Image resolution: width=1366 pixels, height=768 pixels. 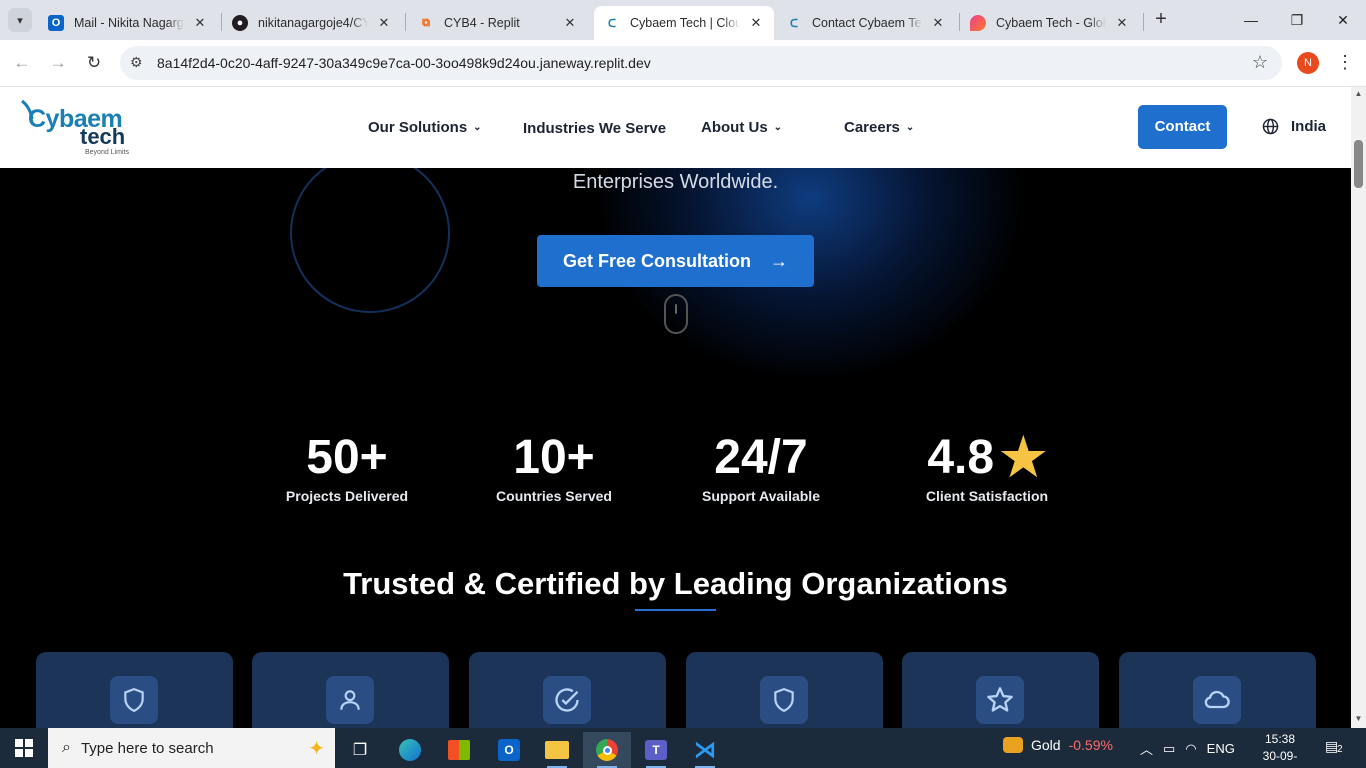 What do you see at coordinates (1260, 62) in the screenshot?
I see `bookmark-star-icon: ☆` at bounding box center [1260, 62].